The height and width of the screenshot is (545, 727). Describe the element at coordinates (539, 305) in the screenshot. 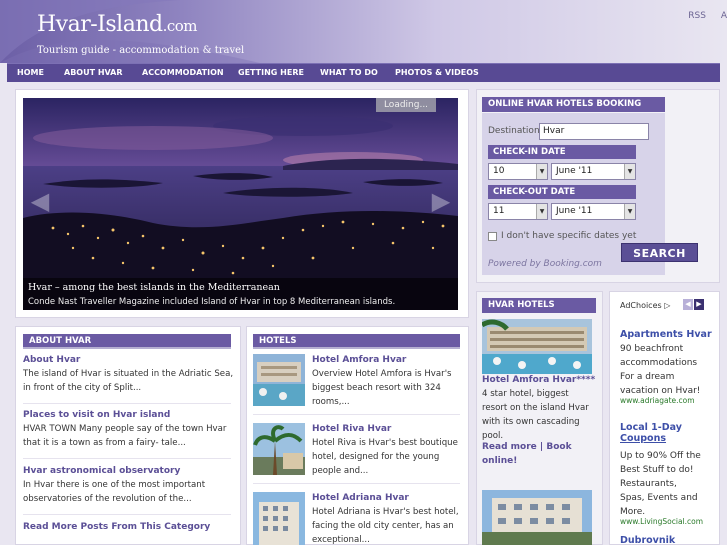

I see `hvar-hotels-title: HVAR HOTELS` at that location.